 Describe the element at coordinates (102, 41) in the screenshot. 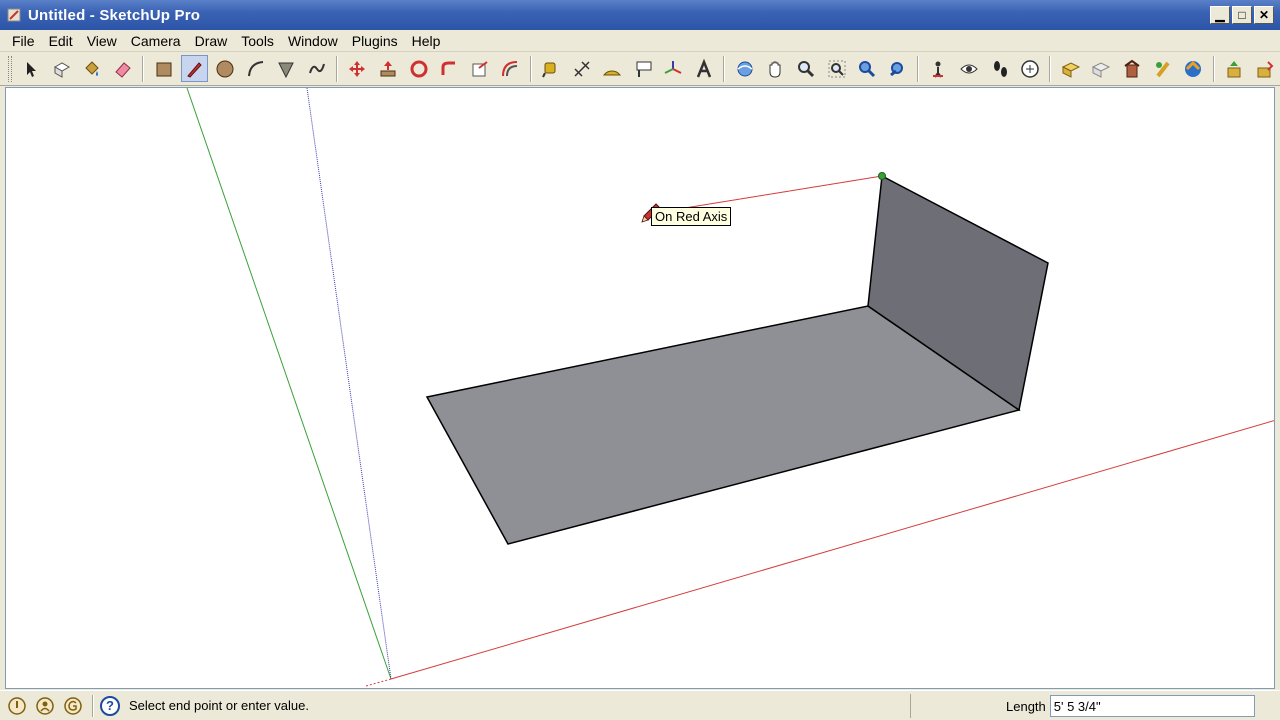

I see `menu-view: View` at that location.